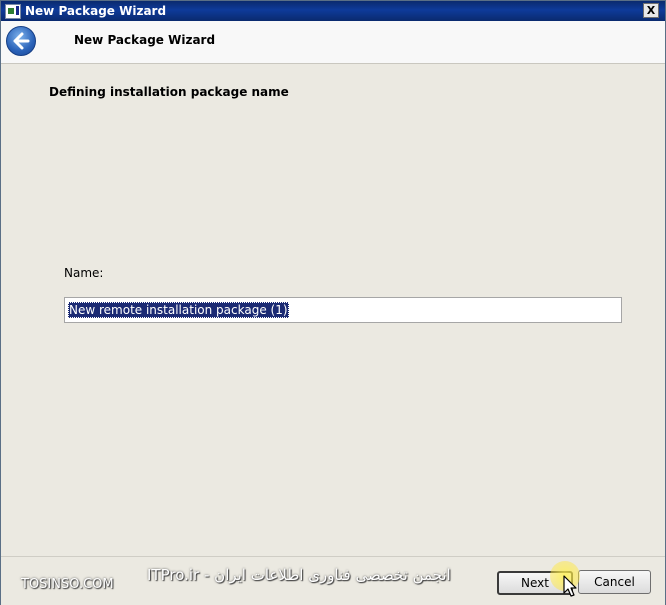 This screenshot has height=605, width=666. Describe the element at coordinates (614, 582) in the screenshot. I see `cancel-button: Cancel` at that location.